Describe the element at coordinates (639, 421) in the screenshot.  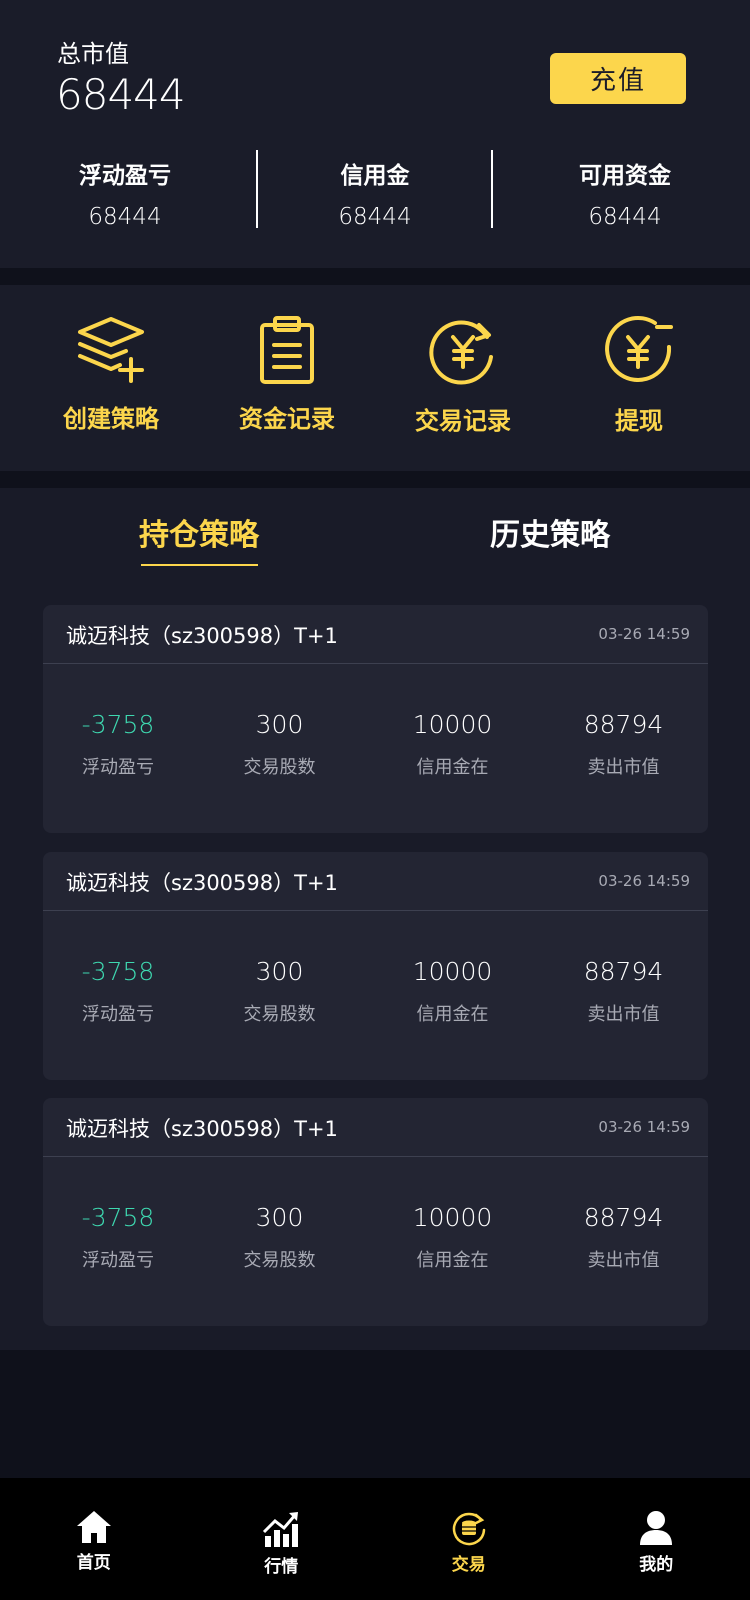
I see `action-label: 提现` at that location.